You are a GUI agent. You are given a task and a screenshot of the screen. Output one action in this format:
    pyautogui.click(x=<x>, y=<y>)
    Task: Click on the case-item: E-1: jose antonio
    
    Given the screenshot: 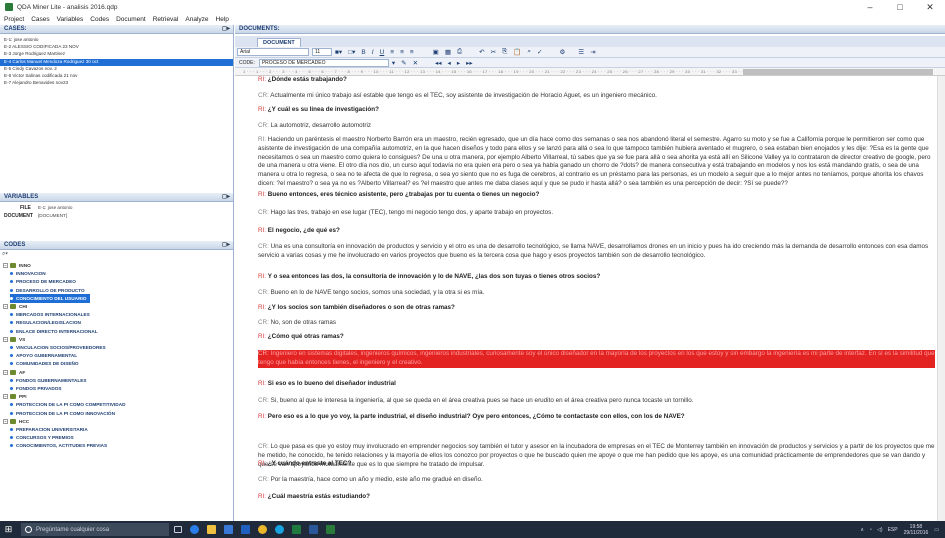 What is the action you would take?
    pyautogui.click(x=21, y=40)
    